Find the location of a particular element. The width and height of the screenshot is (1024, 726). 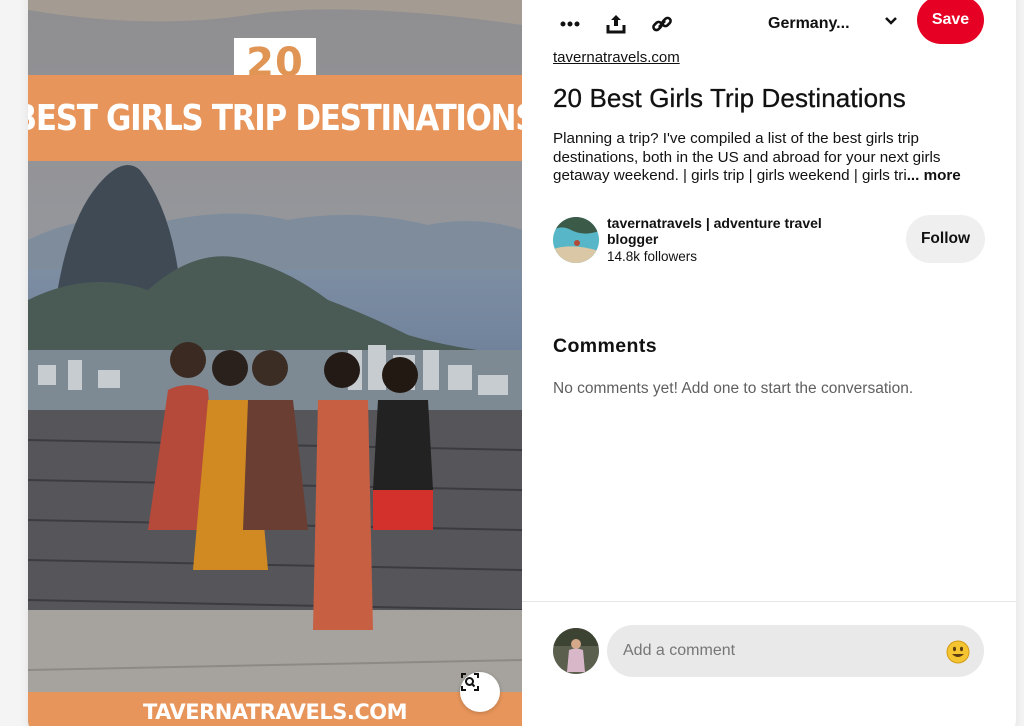

user-avatar-image is located at coordinates (576, 651).